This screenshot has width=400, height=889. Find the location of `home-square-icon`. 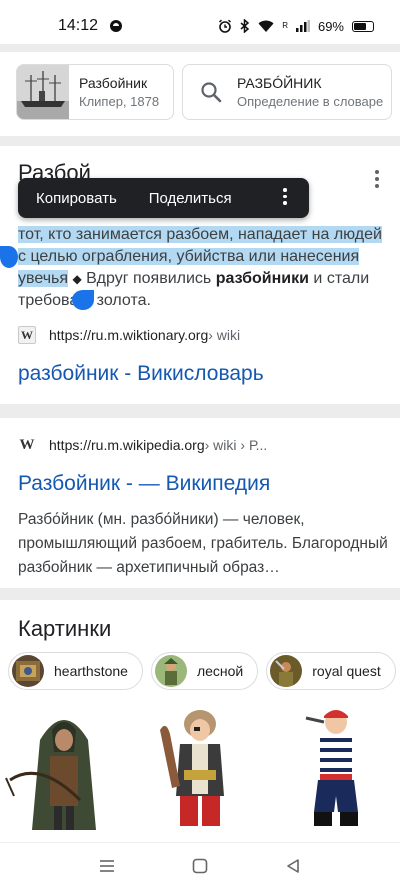

home-square-icon is located at coordinates (200, 866).